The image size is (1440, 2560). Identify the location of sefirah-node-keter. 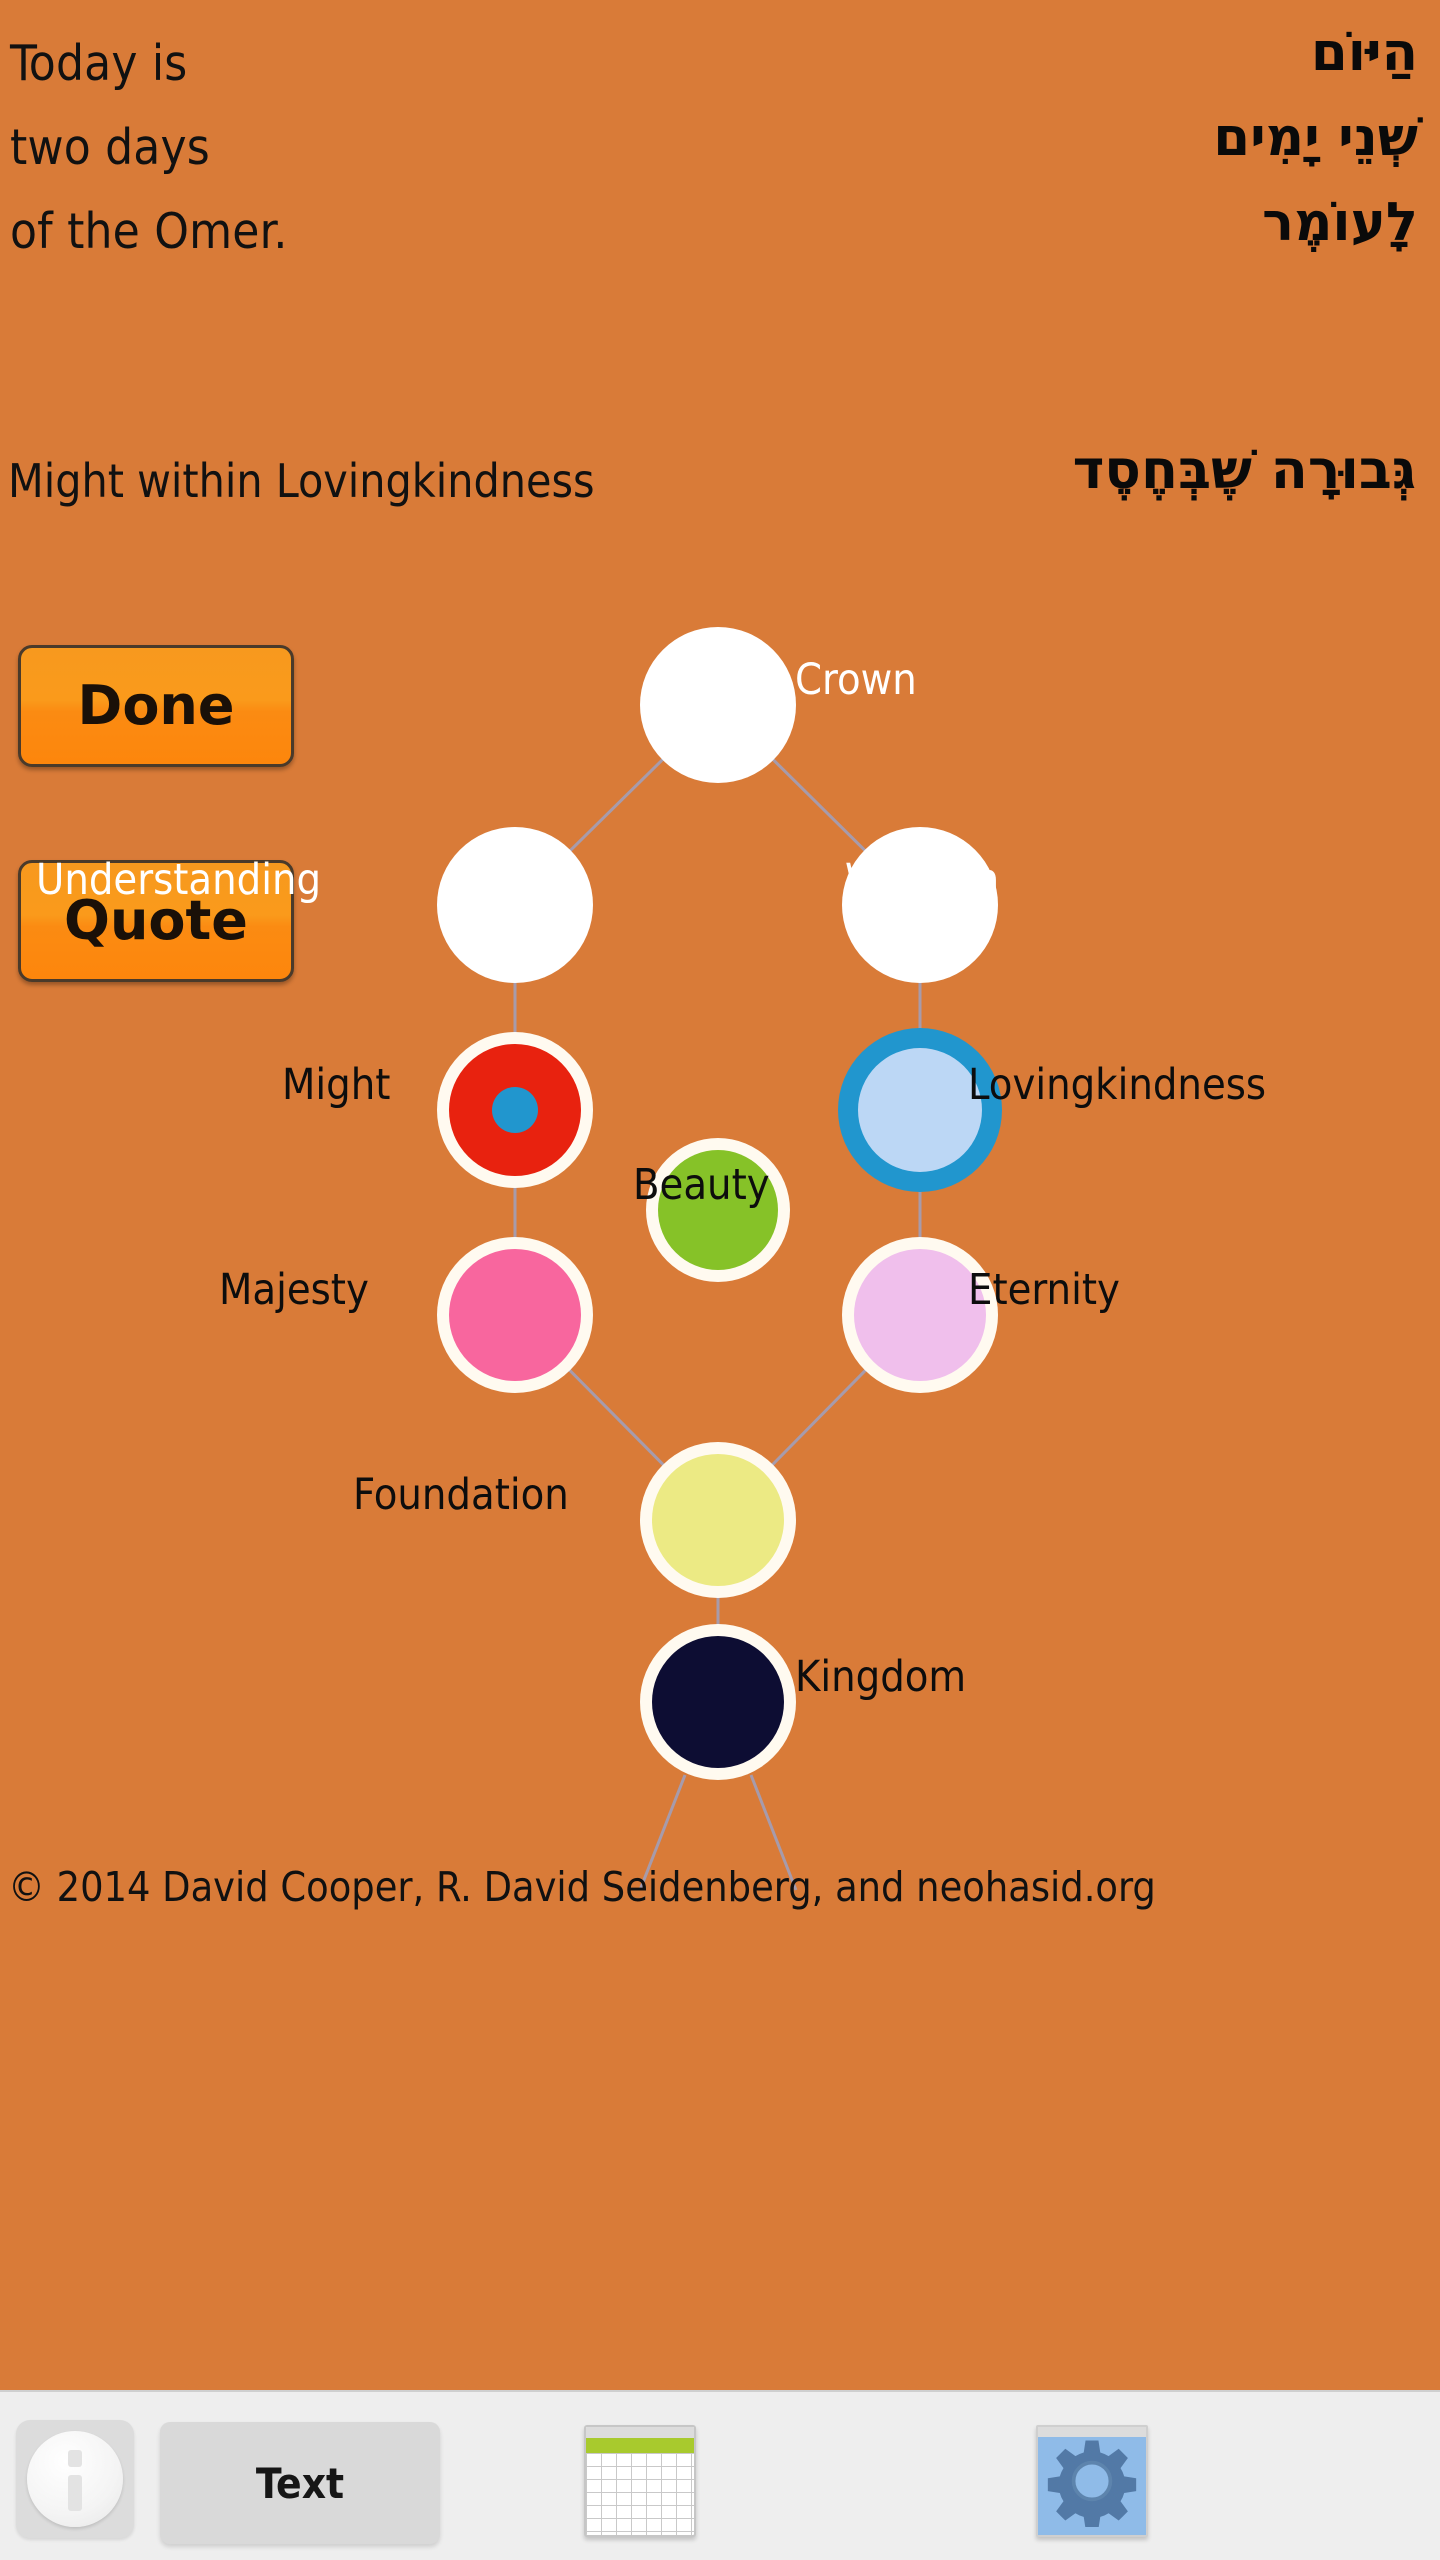
(718, 705).